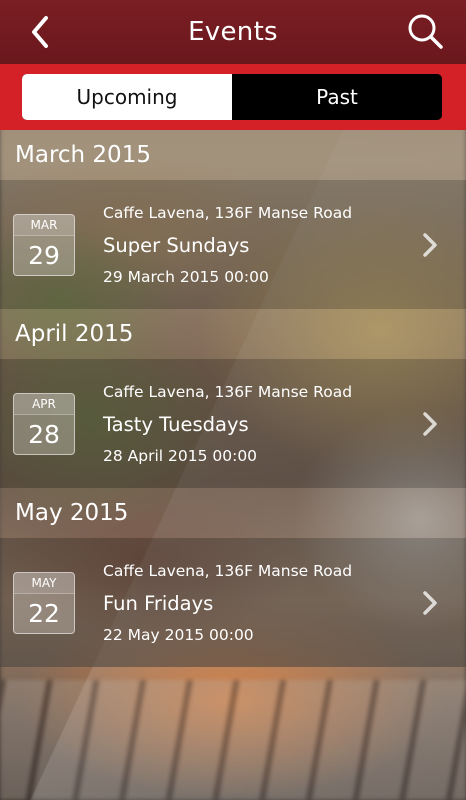 This screenshot has height=800, width=466. What do you see at coordinates (233, 155) in the screenshot?
I see `section-header-month: March 2015` at bounding box center [233, 155].